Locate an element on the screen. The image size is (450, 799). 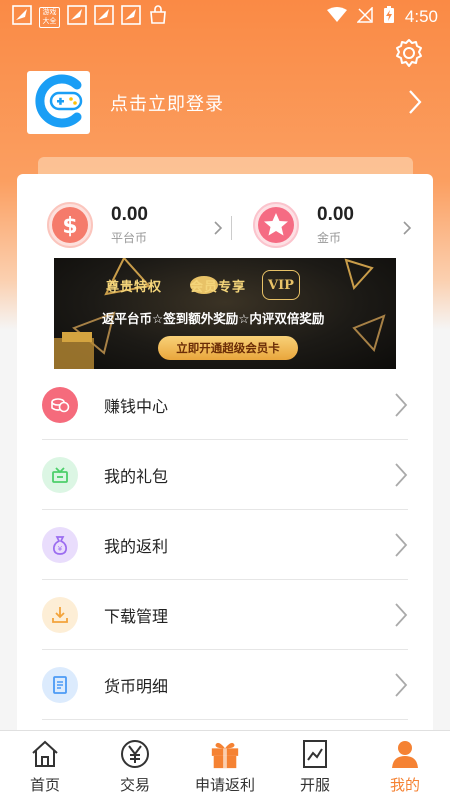
banner-title: 尊贵特权 会员专享 is located at coordinates (176, 285).